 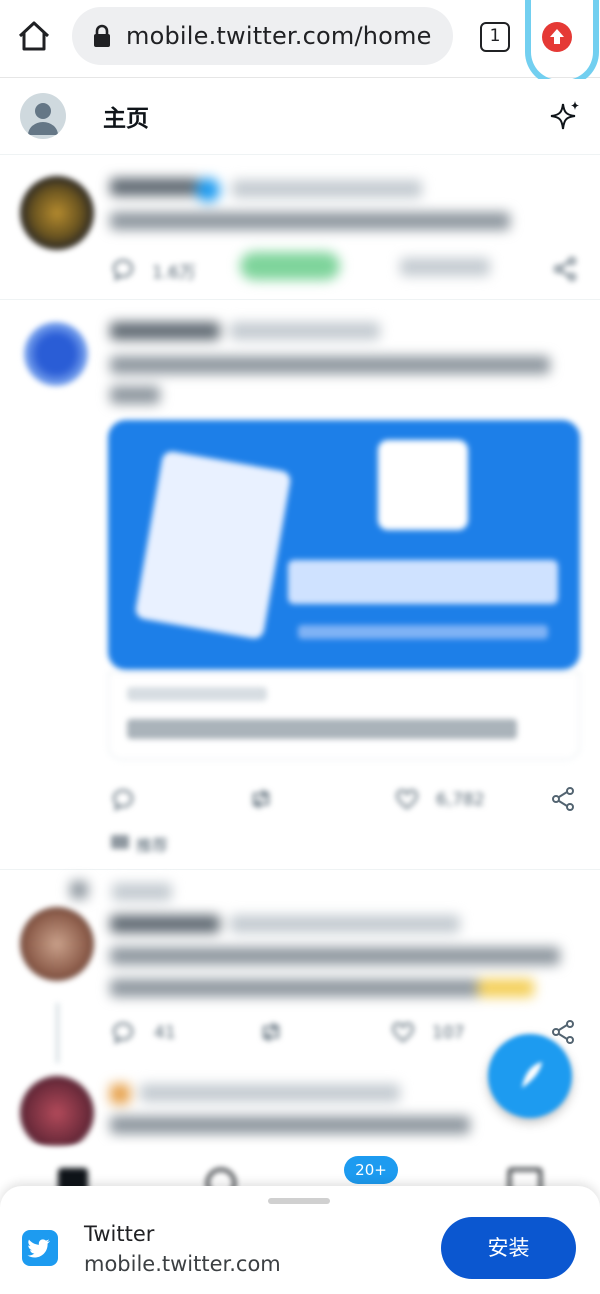 What do you see at coordinates (152, 845) in the screenshot?
I see `promoted-label: 推荐` at bounding box center [152, 845].